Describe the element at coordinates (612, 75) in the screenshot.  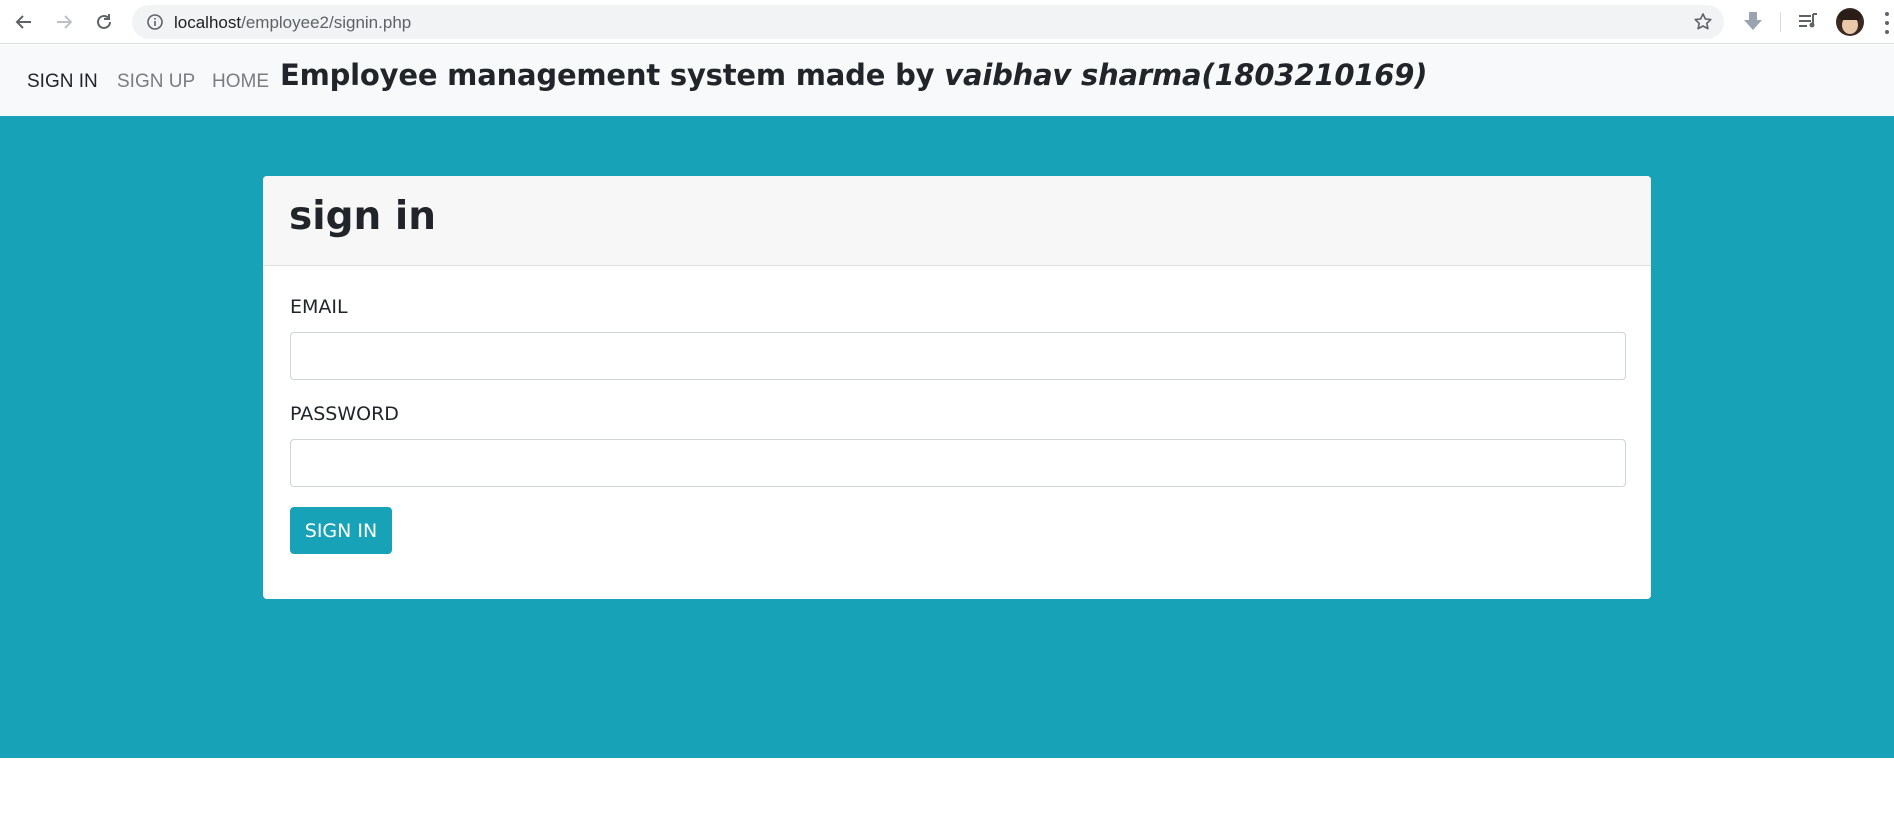
I see `brand-prefix: Employee management system made by` at that location.